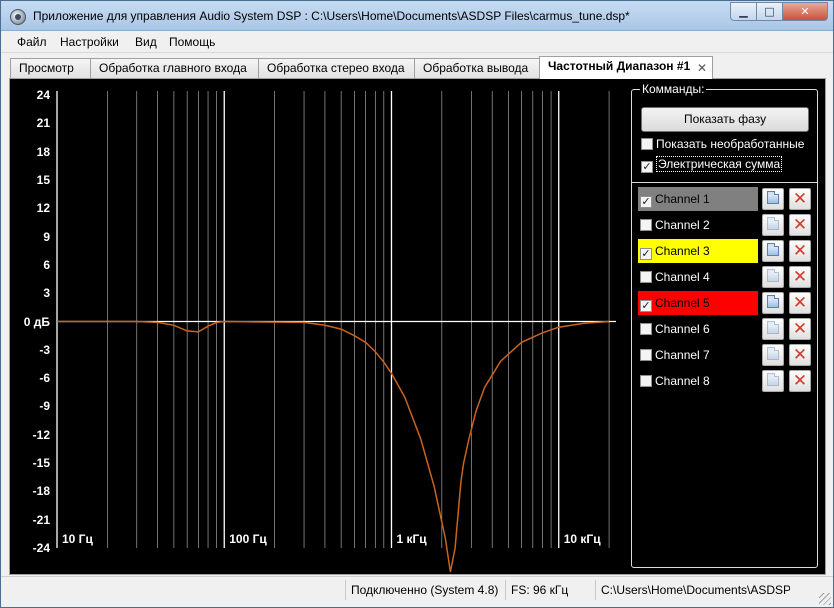 The width and height of the screenshot is (834, 608). What do you see at coordinates (50, 68) in the screenshot?
I see `tab-overview: Просмотр` at bounding box center [50, 68].